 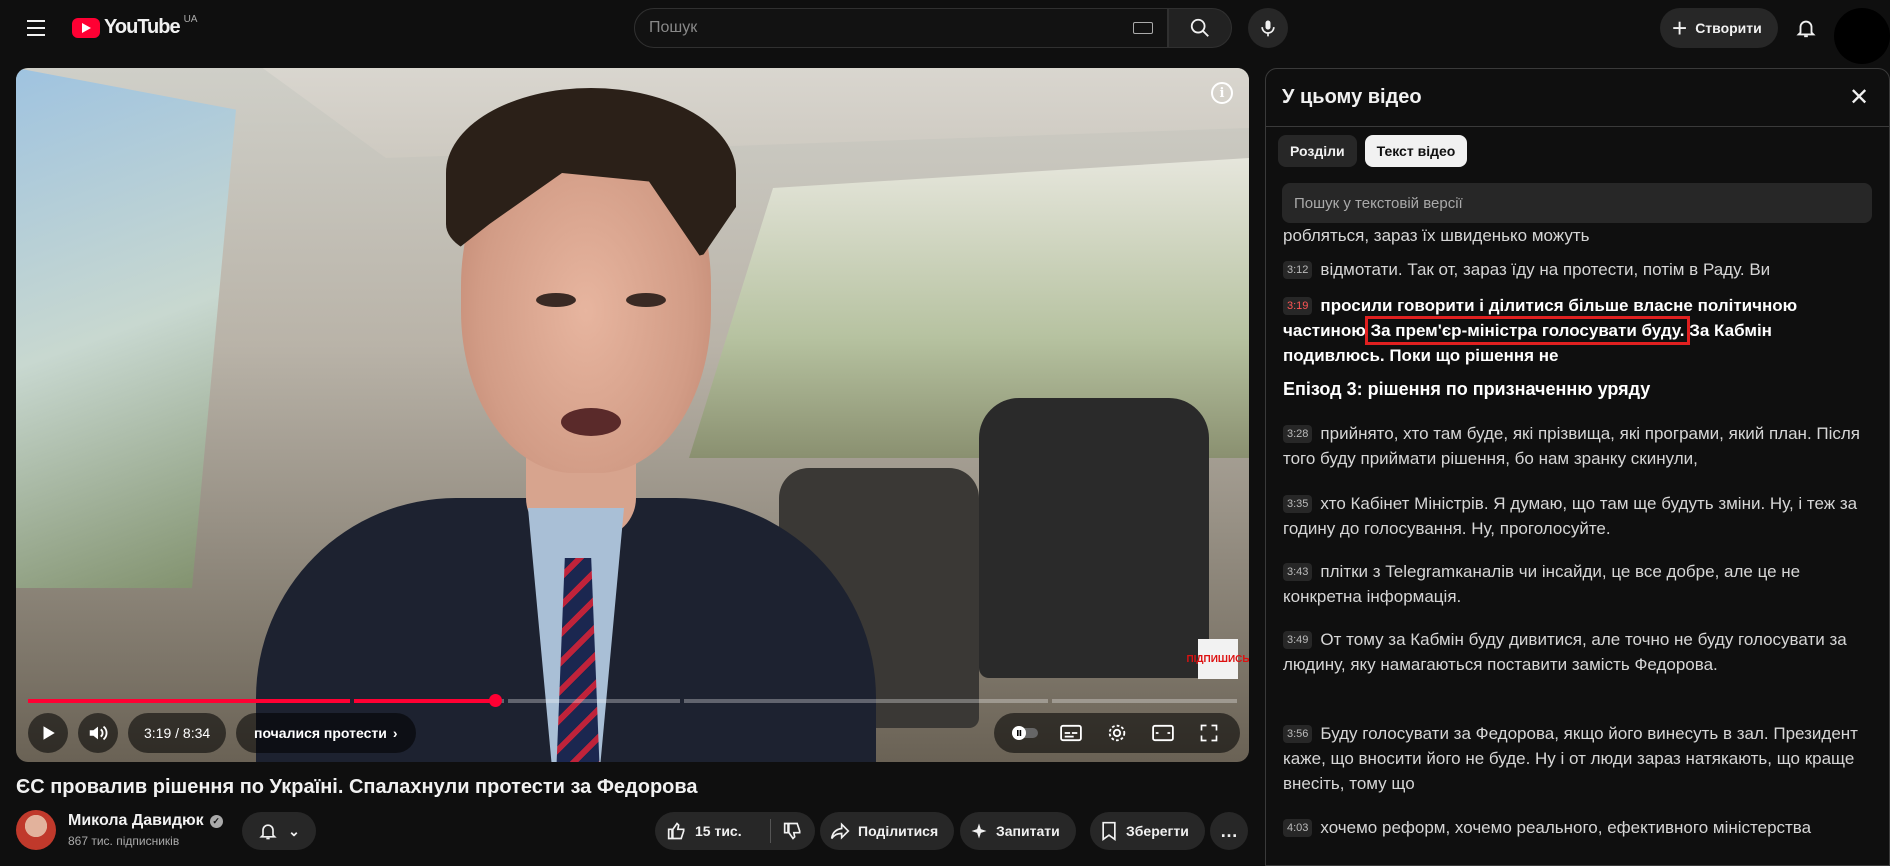 I want to click on create-label: Створити, so click(x=1728, y=28).